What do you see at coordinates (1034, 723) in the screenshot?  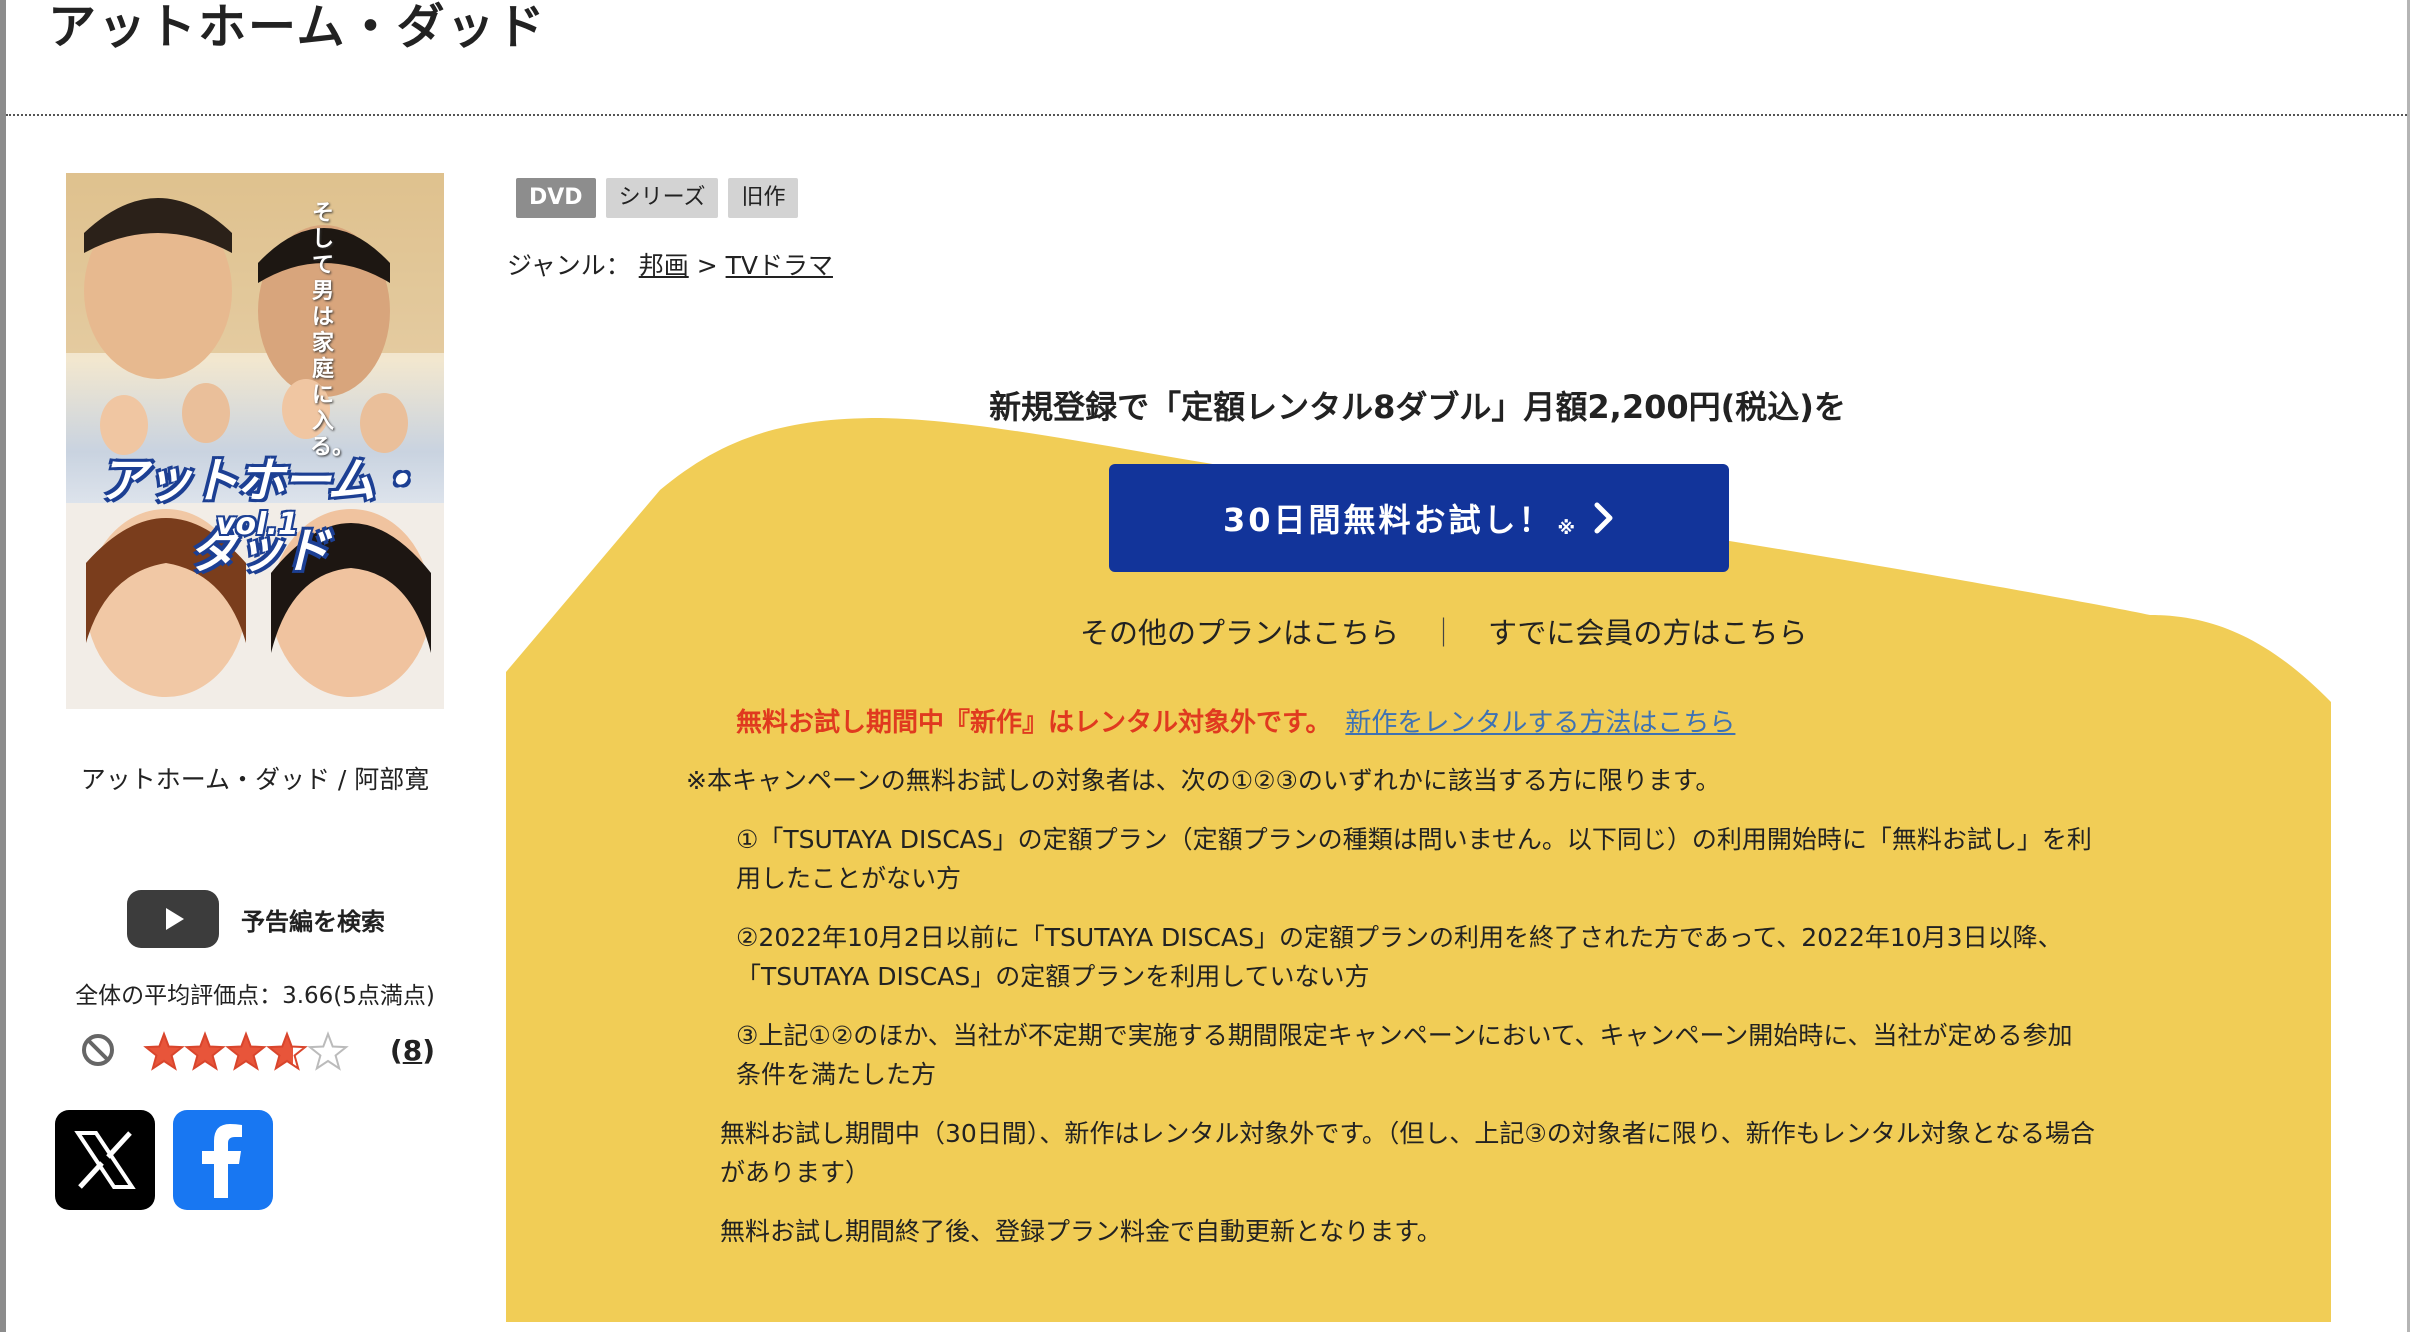 I see `new-release-warning-text: 無料お試し期間中『新作』はレンタル対象外です。` at bounding box center [1034, 723].